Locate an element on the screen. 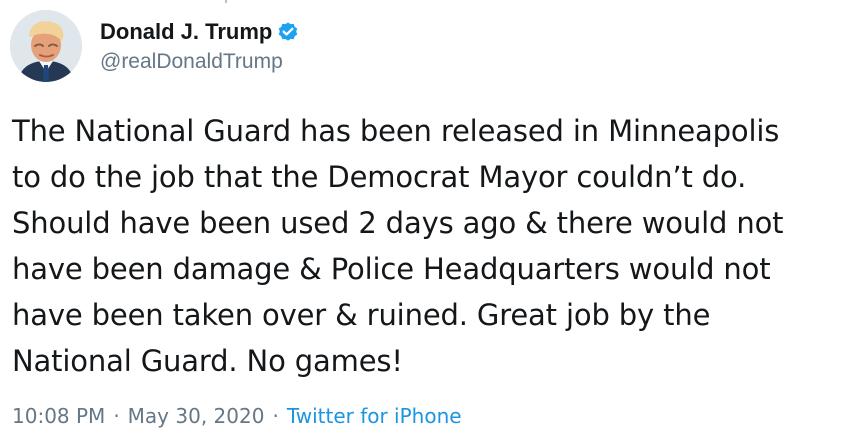 This screenshot has width=848, height=440. verified-badge-icon is located at coordinates (288, 32).